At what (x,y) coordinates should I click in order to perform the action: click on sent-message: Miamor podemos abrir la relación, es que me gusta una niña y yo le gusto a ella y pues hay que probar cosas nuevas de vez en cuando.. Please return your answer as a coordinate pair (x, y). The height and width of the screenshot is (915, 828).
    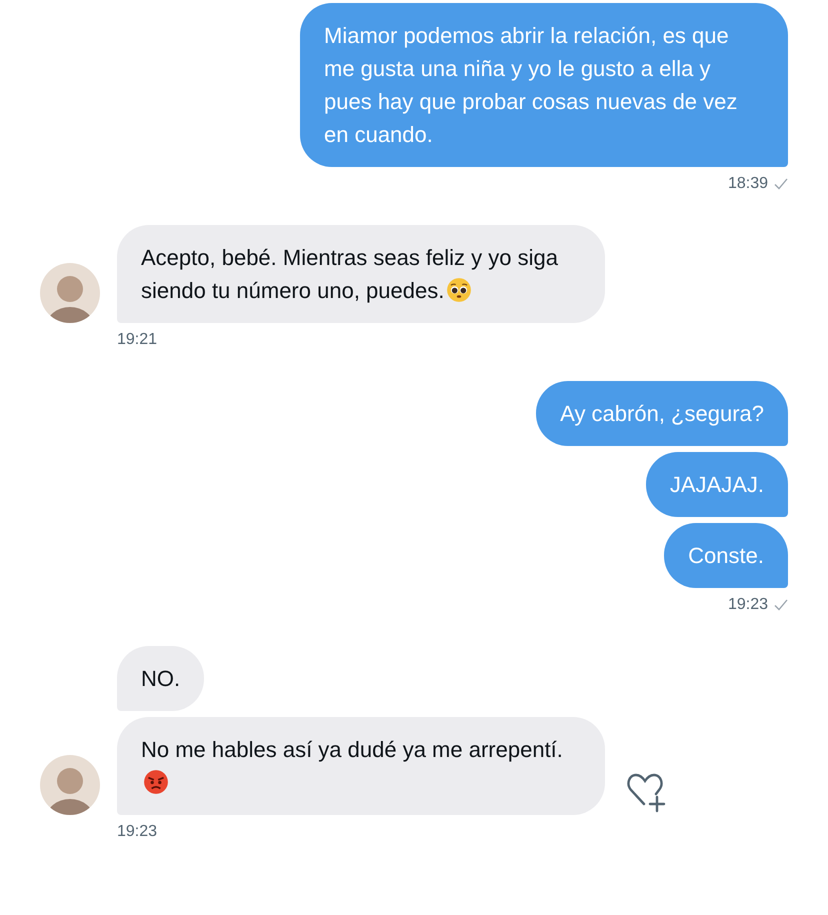
    Looking at the image, I should click on (544, 85).